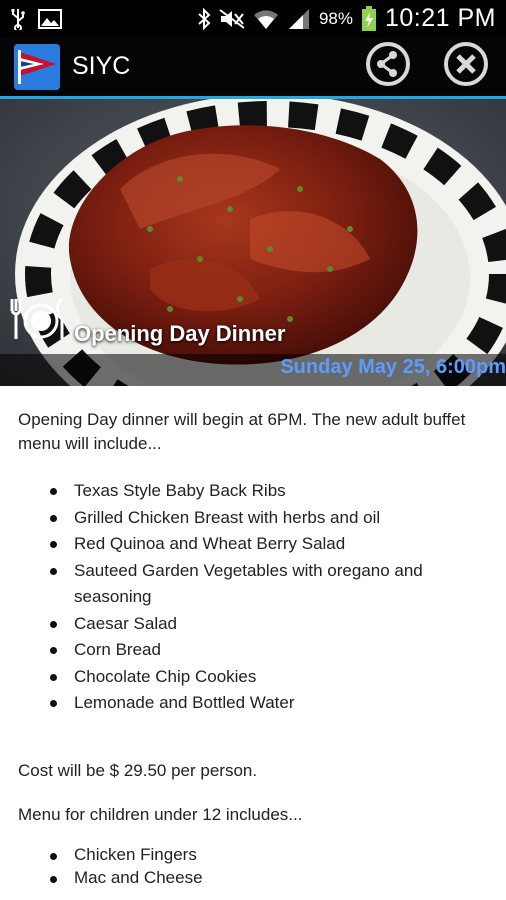  What do you see at coordinates (440, 18) in the screenshot?
I see `clock: 10:21 PM` at bounding box center [440, 18].